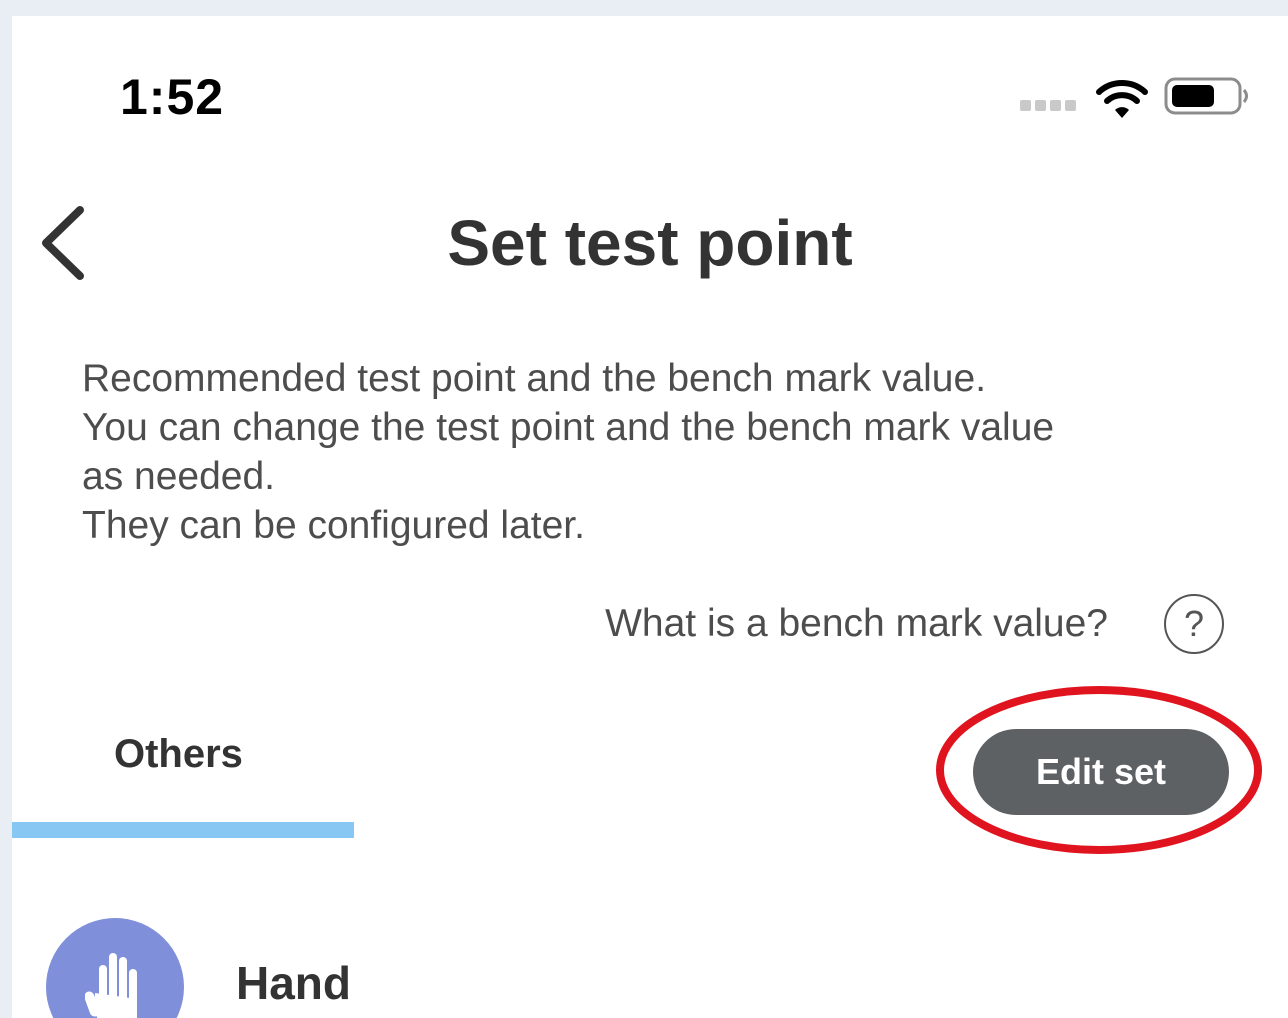 Image resolution: width=1288 pixels, height=1018 pixels. Describe the element at coordinates (1206, 96) in the screenshot. I see `battery-icon` at that location.